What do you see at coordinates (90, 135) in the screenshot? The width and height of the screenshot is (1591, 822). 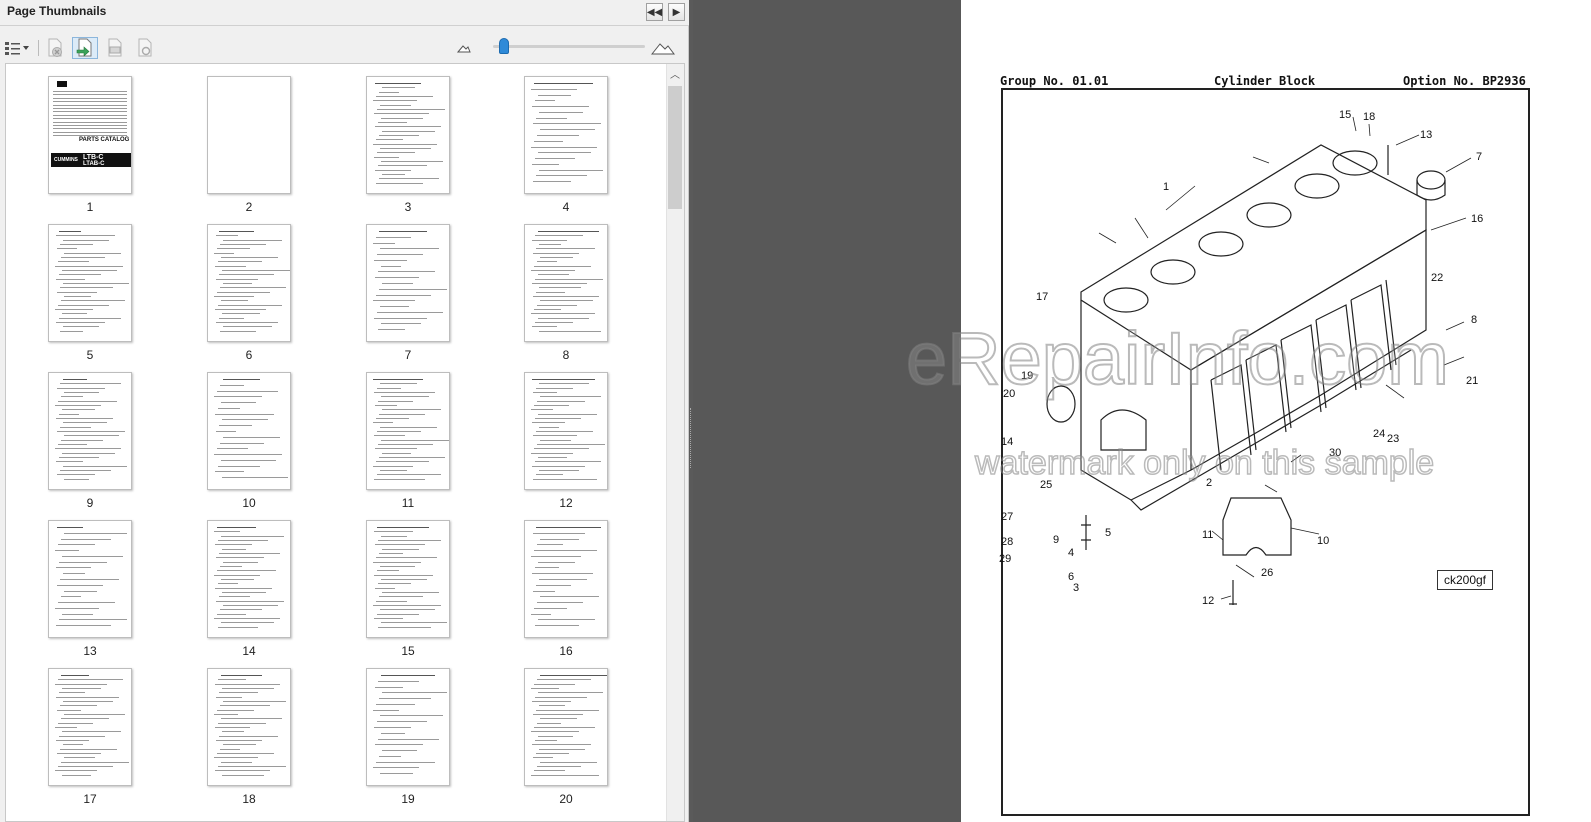 I see `page-thumbnail: PARTS CATALOG LTB-C LTAB-C CUMMINS` at bounding box center [90, 135].